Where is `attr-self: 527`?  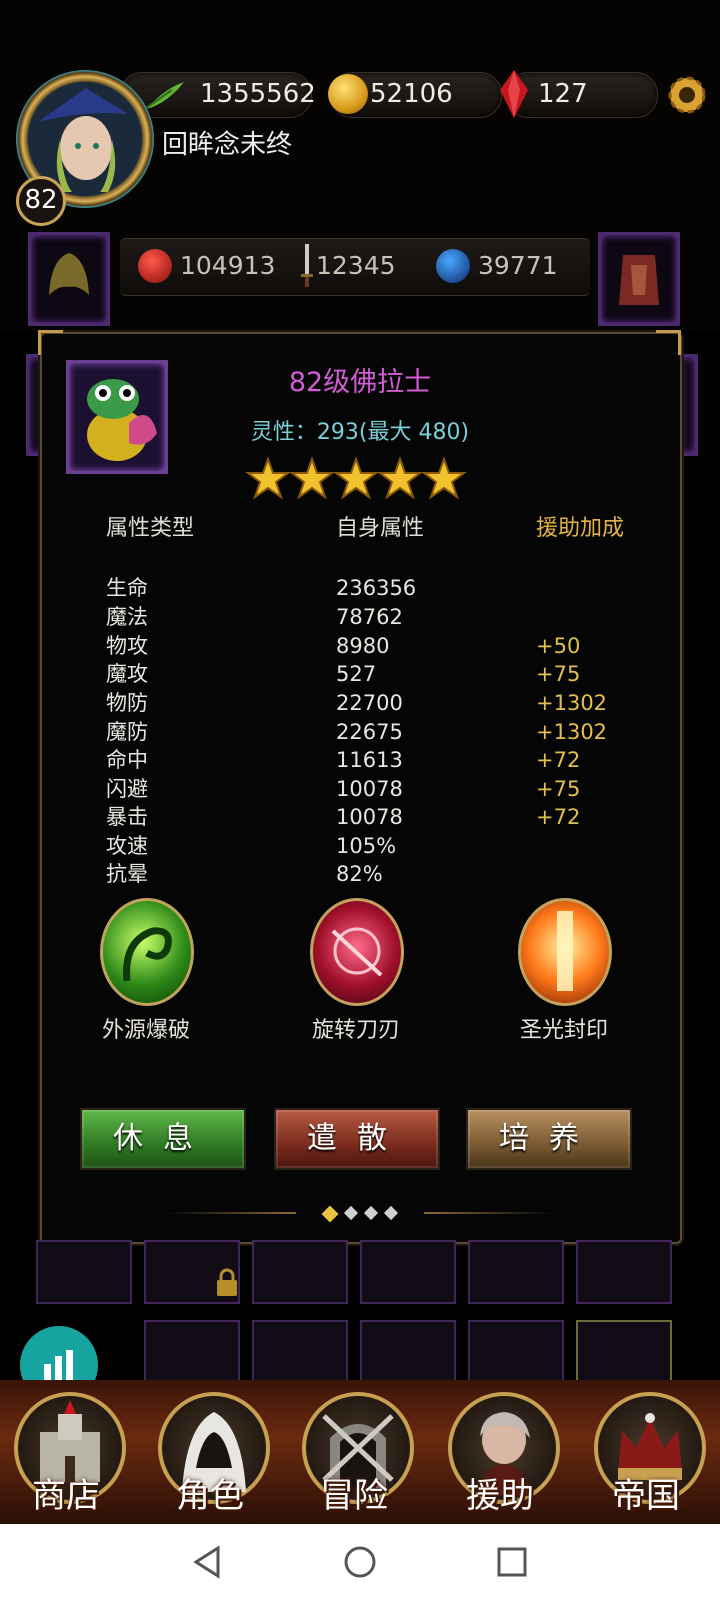 attr-self: 527 is located at coordinates (356, 674).